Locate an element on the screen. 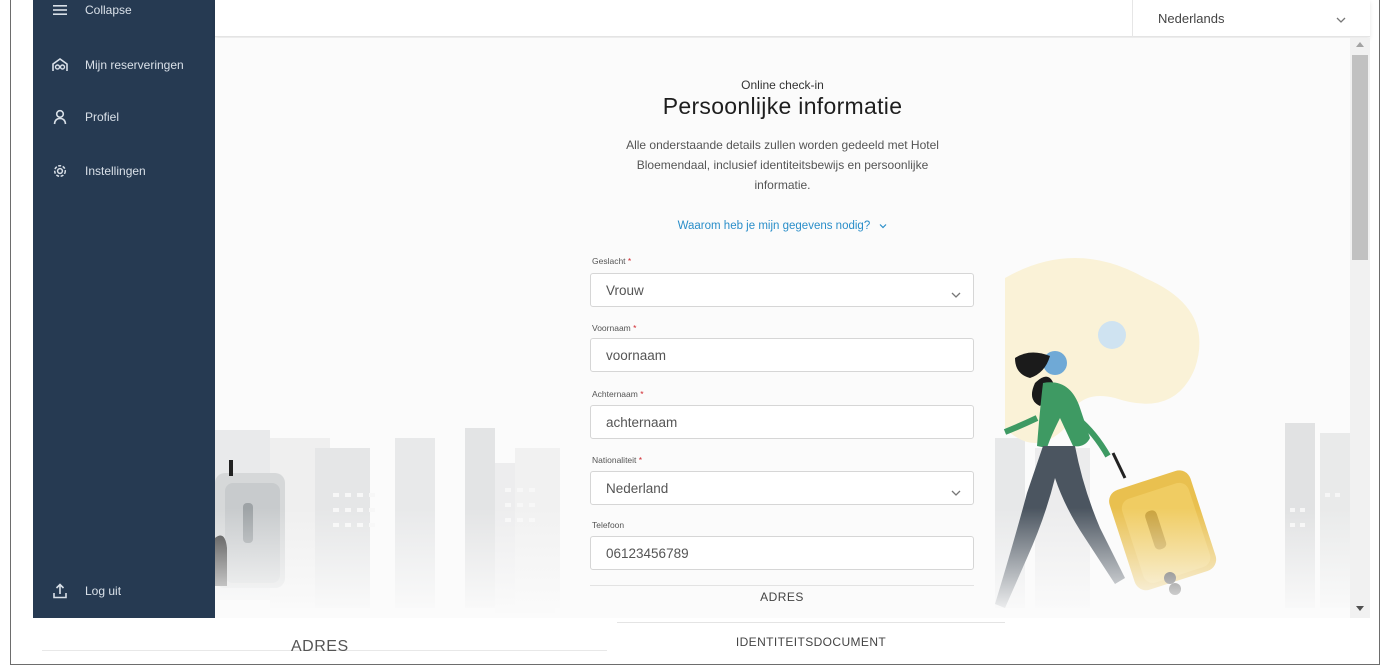 The height and width of the screenshot is (670, 1389). divider is located at coordinates (811, 622).